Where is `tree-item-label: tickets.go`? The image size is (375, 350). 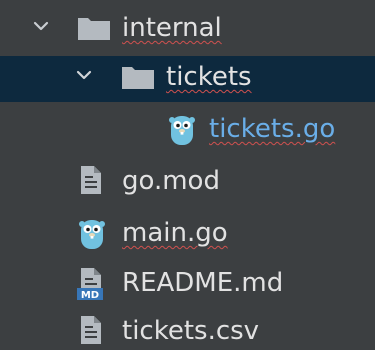 tree-item-label: tickets.go is located at coordinates (272, 129).